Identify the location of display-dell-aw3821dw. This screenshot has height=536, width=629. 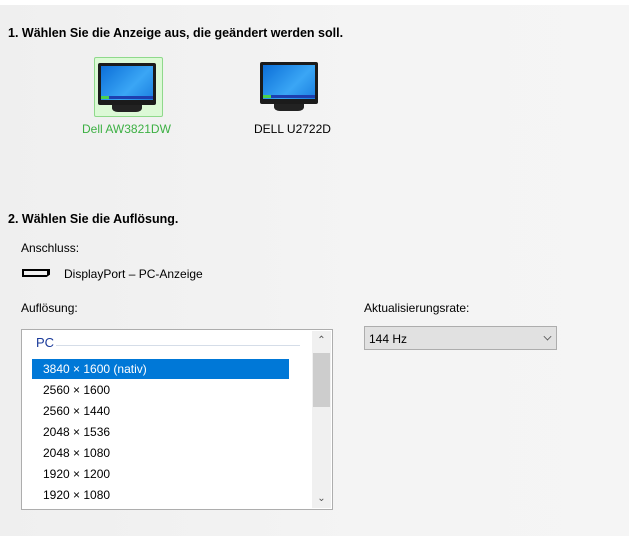
(128, 87).